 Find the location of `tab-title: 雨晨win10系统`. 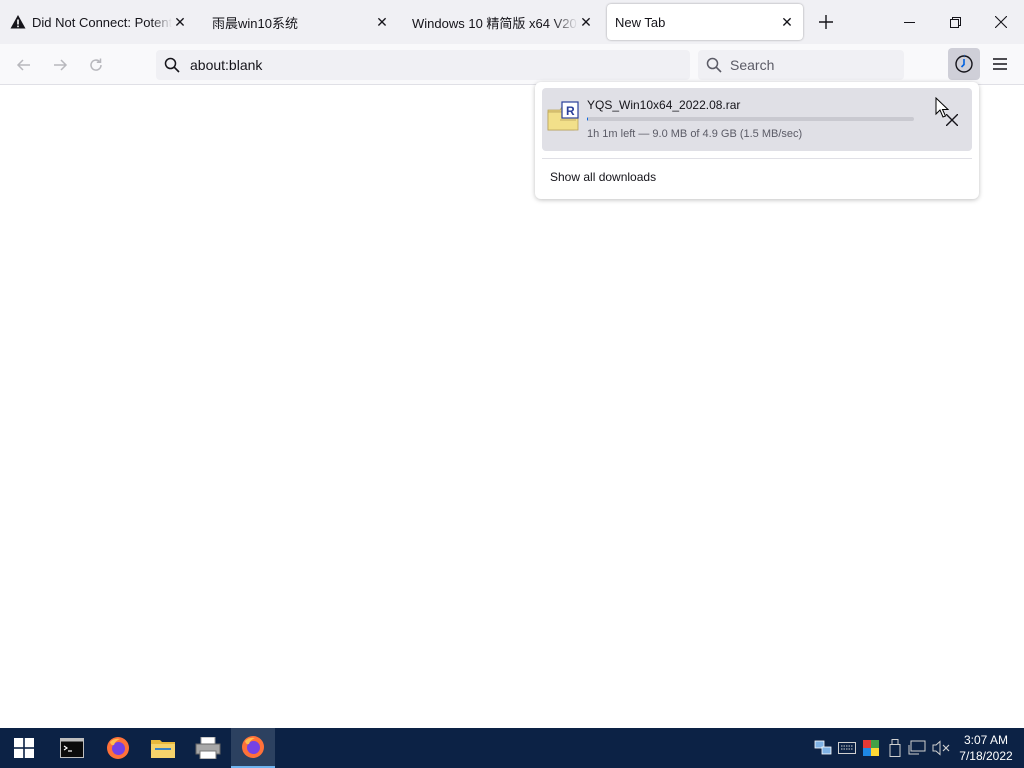

tab-title: 雨晨win10系统 is located at coordinates (255, 23).